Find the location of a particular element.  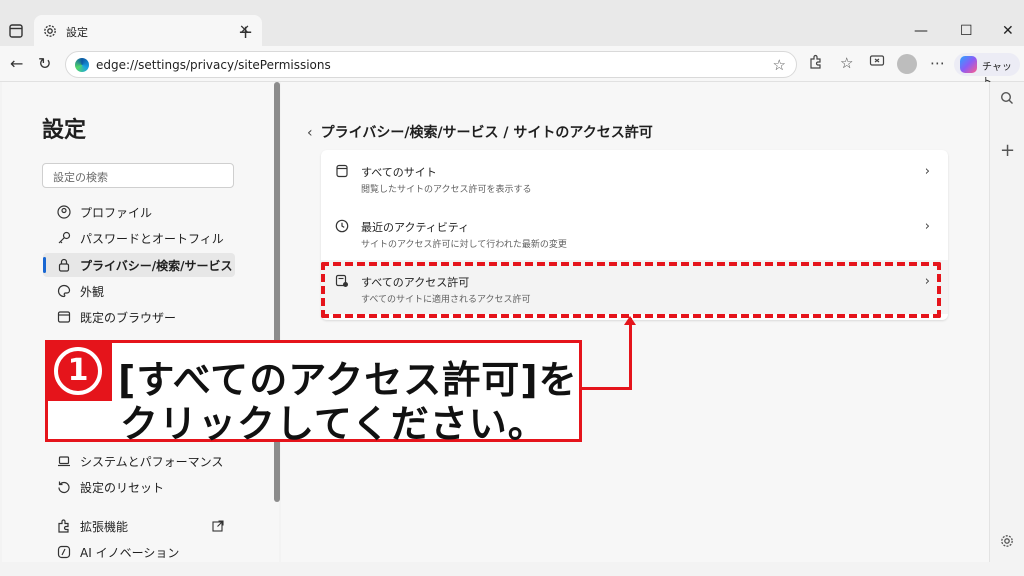

favorites-icon: ☆ is located at coordinates (846, 63).